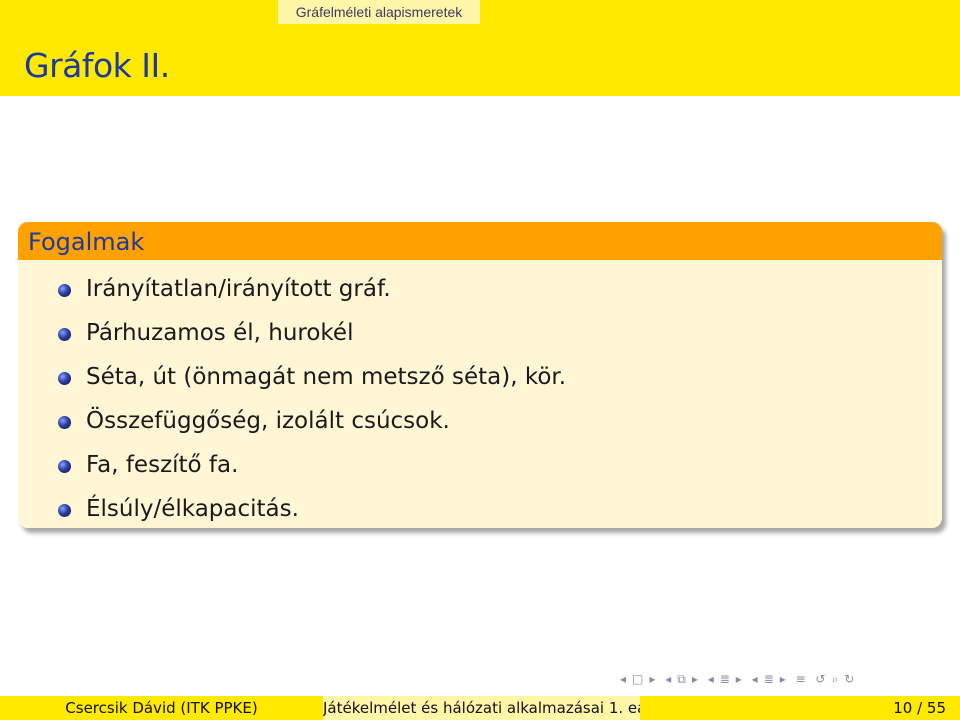 This screenshot has height=720, width=960. What do you see at coordinates (919, 708) in the screenshot?
I see `page-number: 10 / 55` at bounding box center [919, 708].